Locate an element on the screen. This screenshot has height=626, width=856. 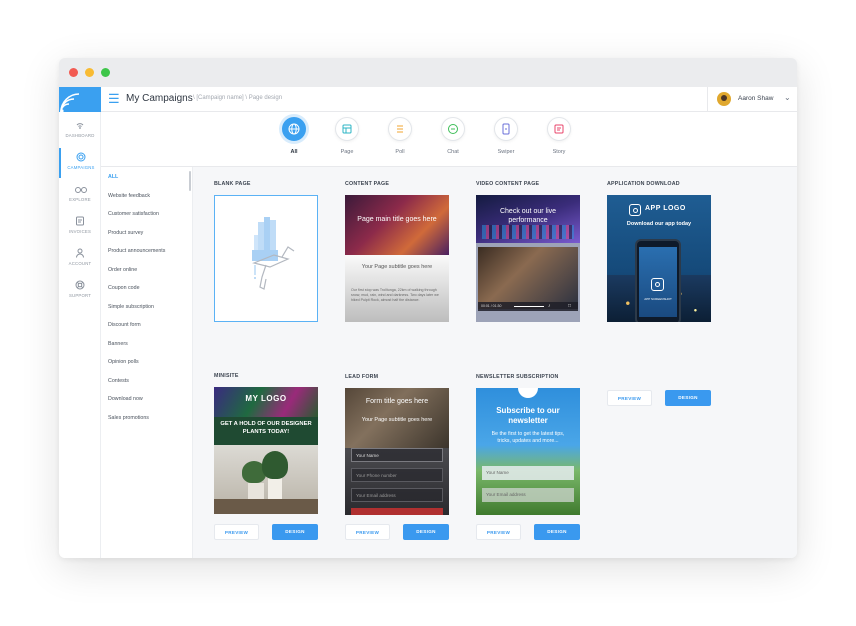
sidebar-item-label: DASHBOARD is located at coordinates (80, 135).